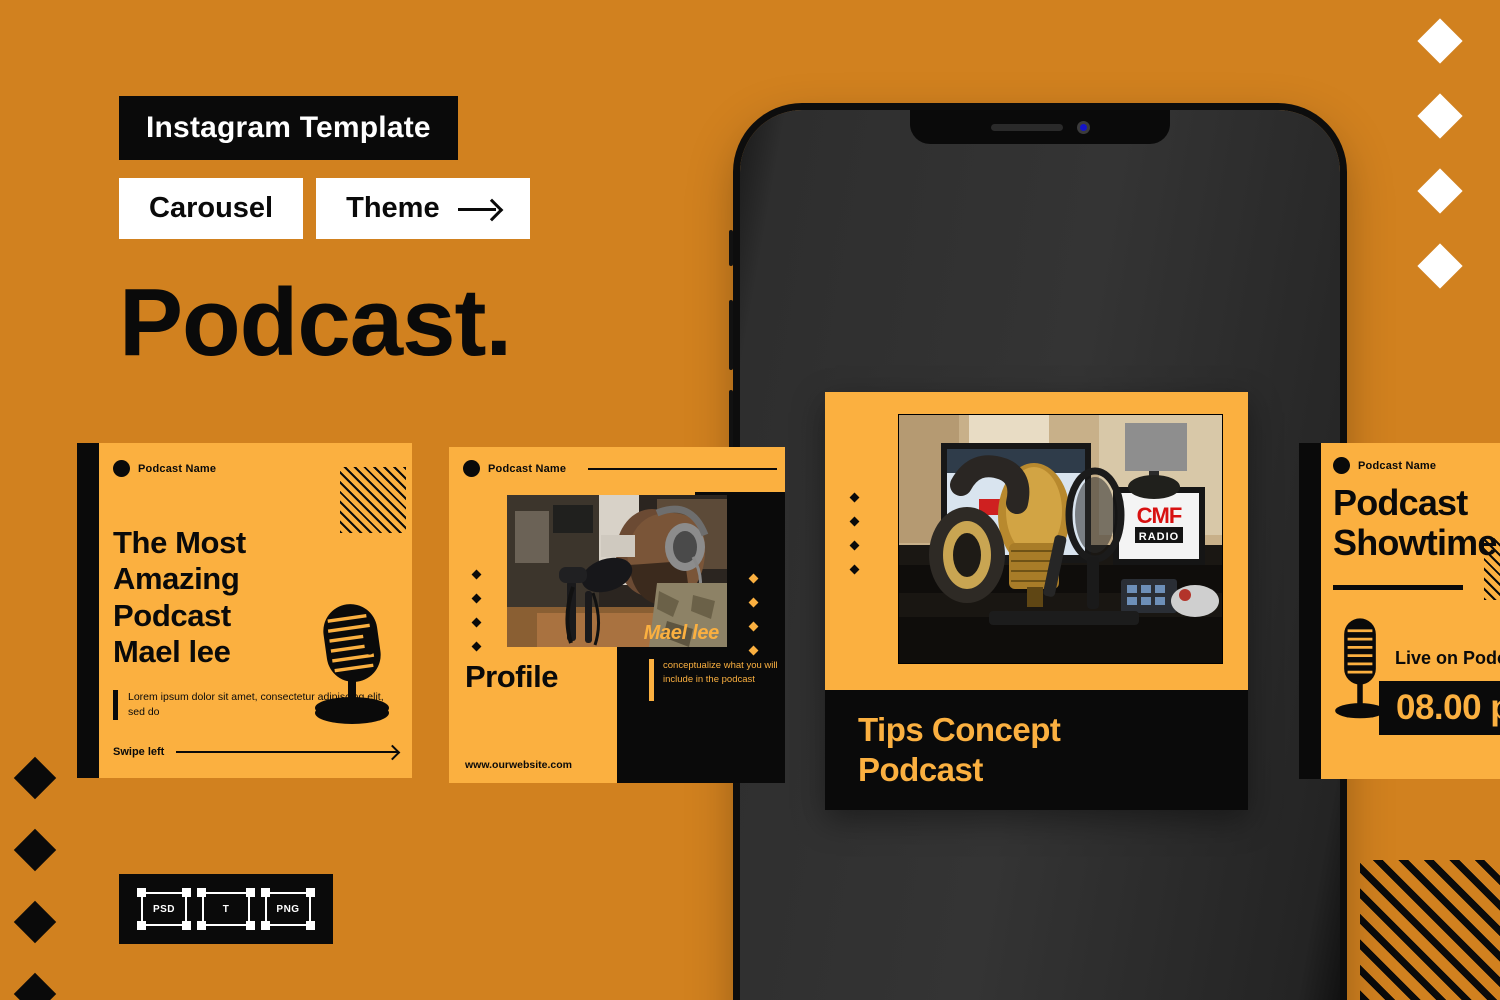  Describe the element at coordinates (1060, 539) in the screenshot. I see `podcast-studio-photo: CMF RADIO` at that location.